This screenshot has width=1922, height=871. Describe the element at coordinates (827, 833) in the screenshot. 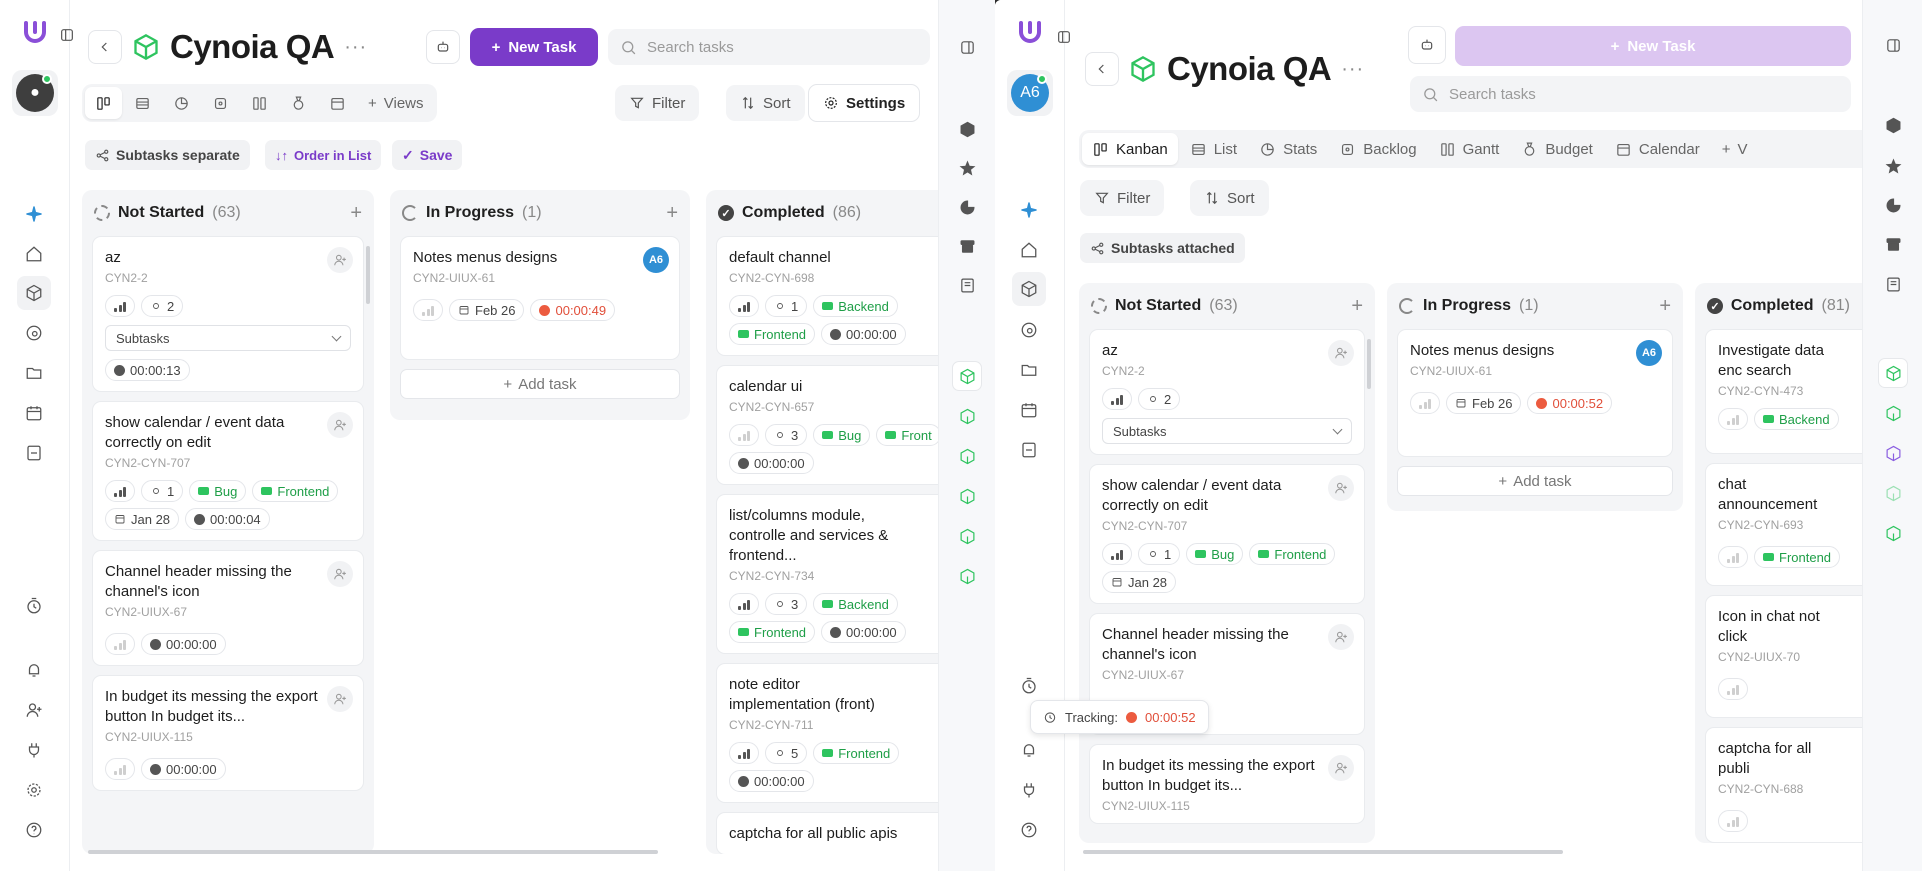

I see `task-card: captcha for all public apis` at that location.